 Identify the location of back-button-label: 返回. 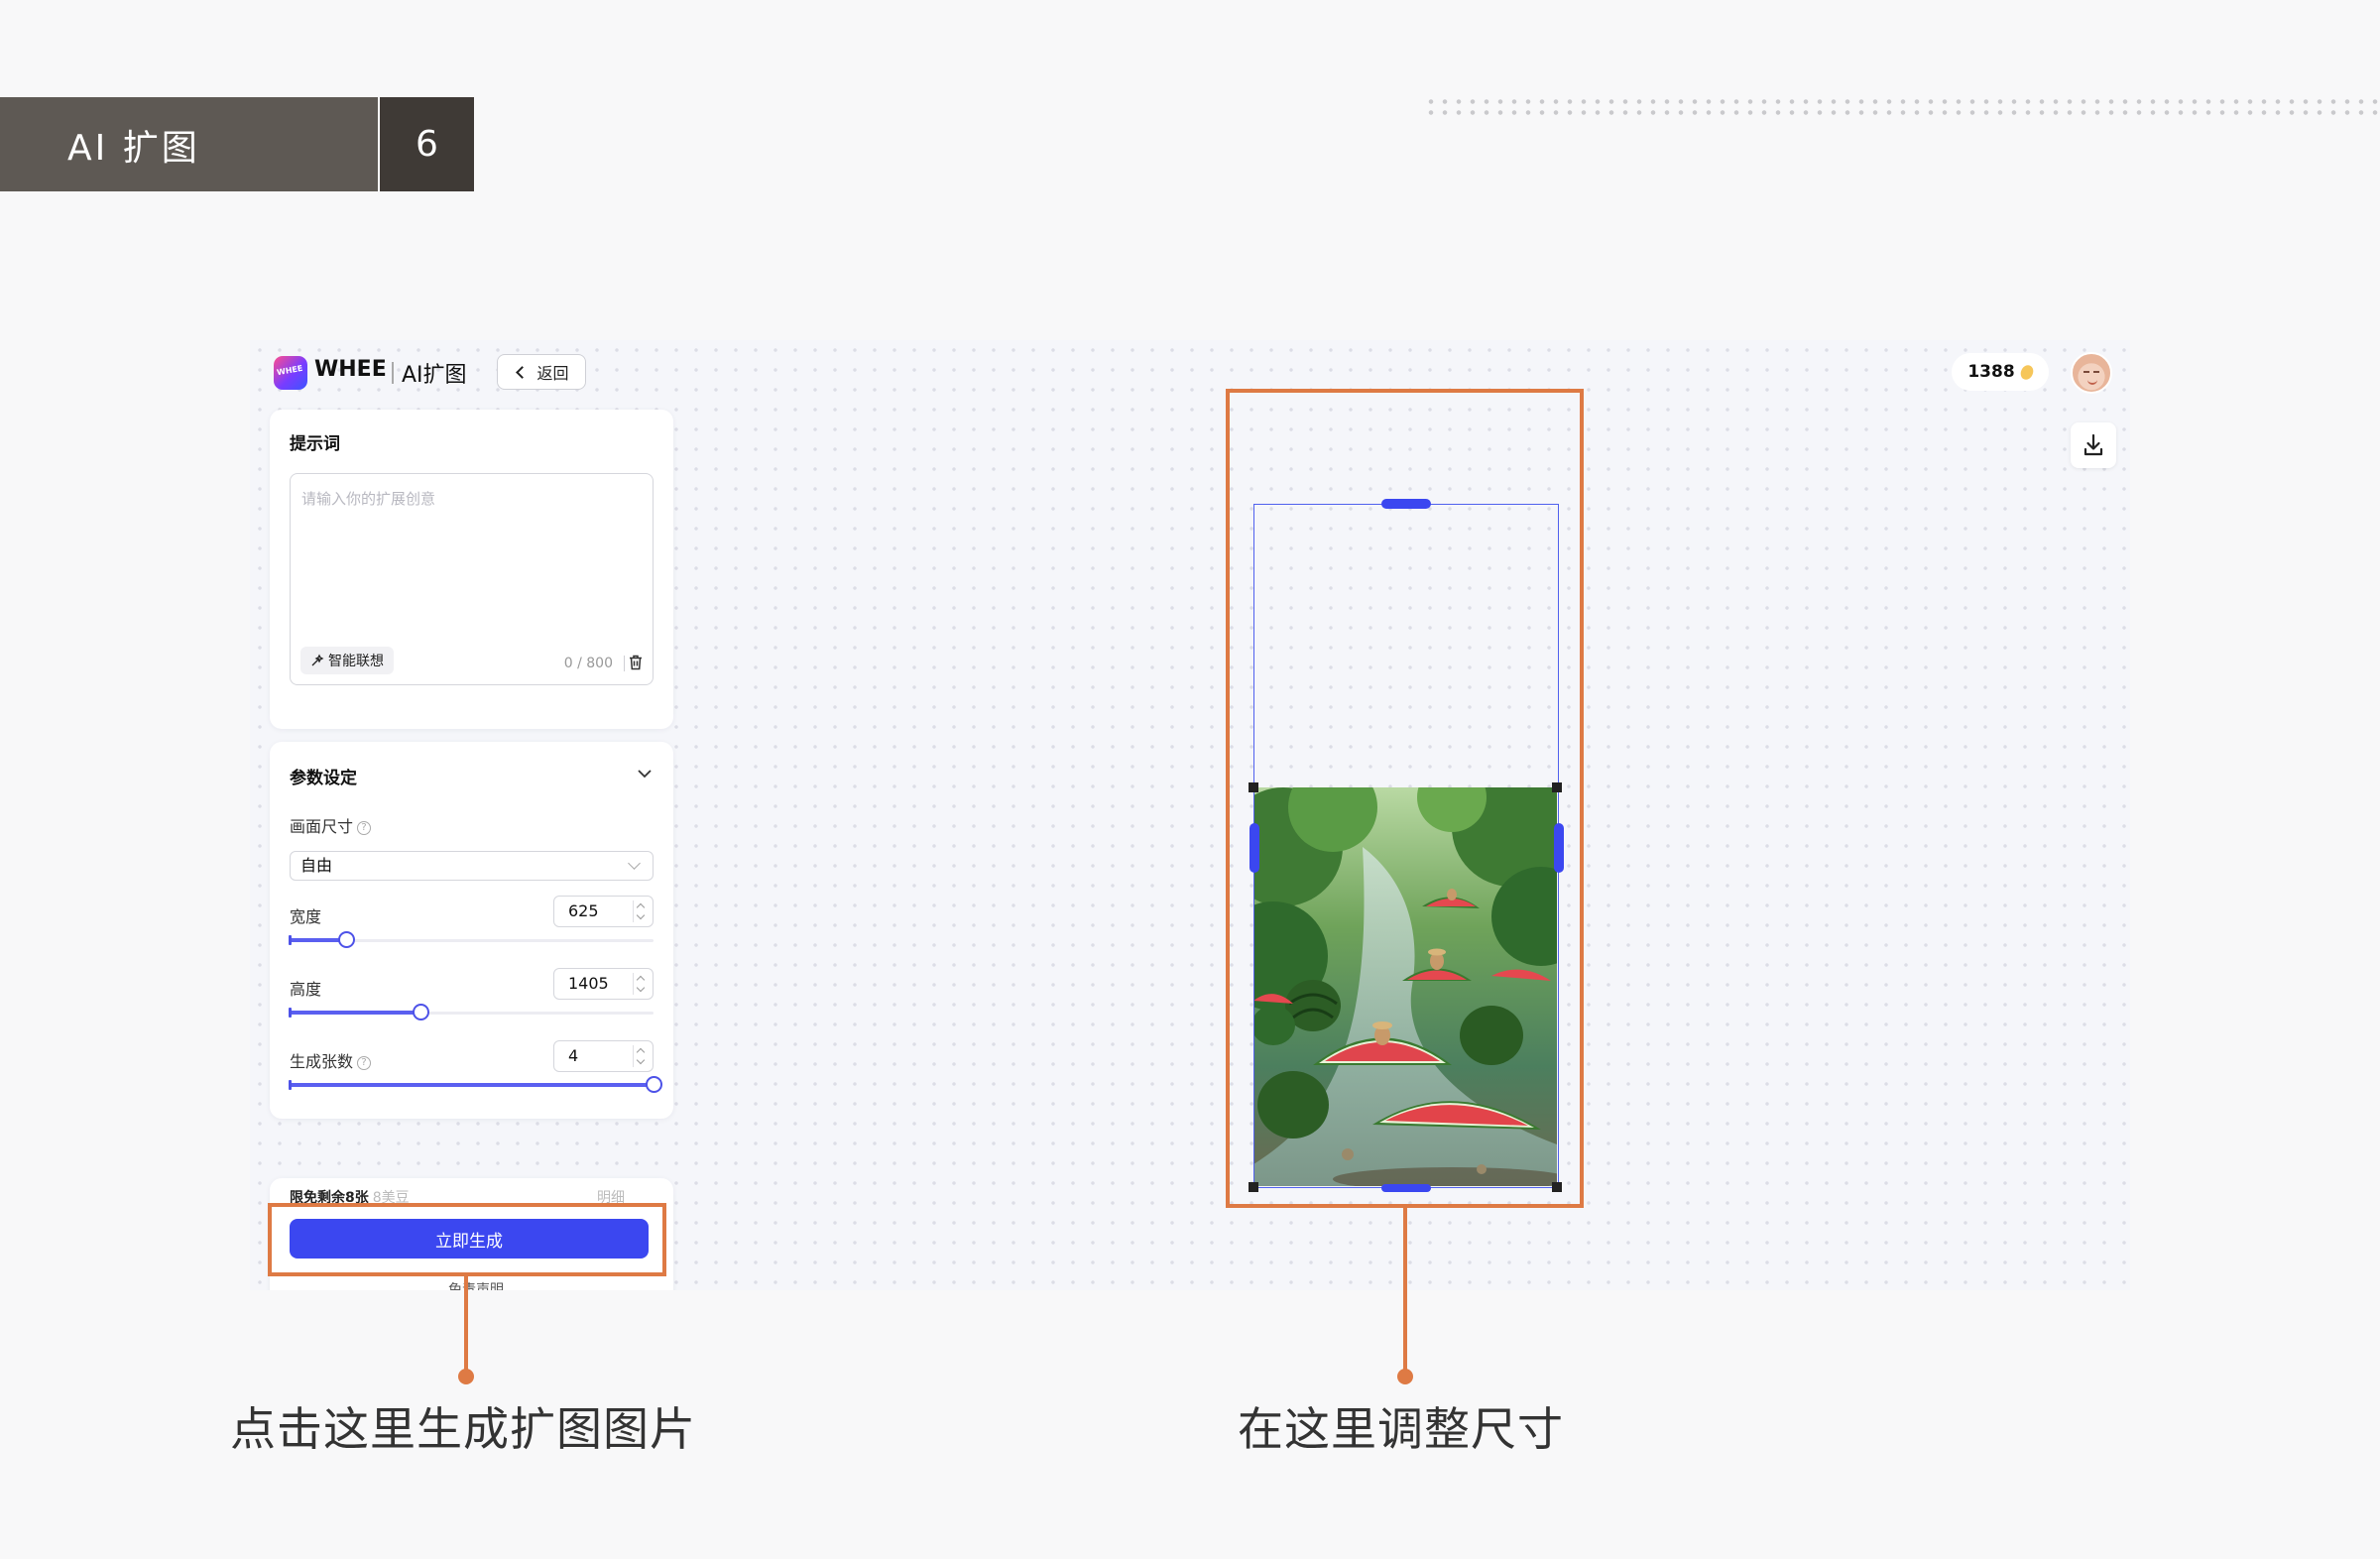
(552, 373).